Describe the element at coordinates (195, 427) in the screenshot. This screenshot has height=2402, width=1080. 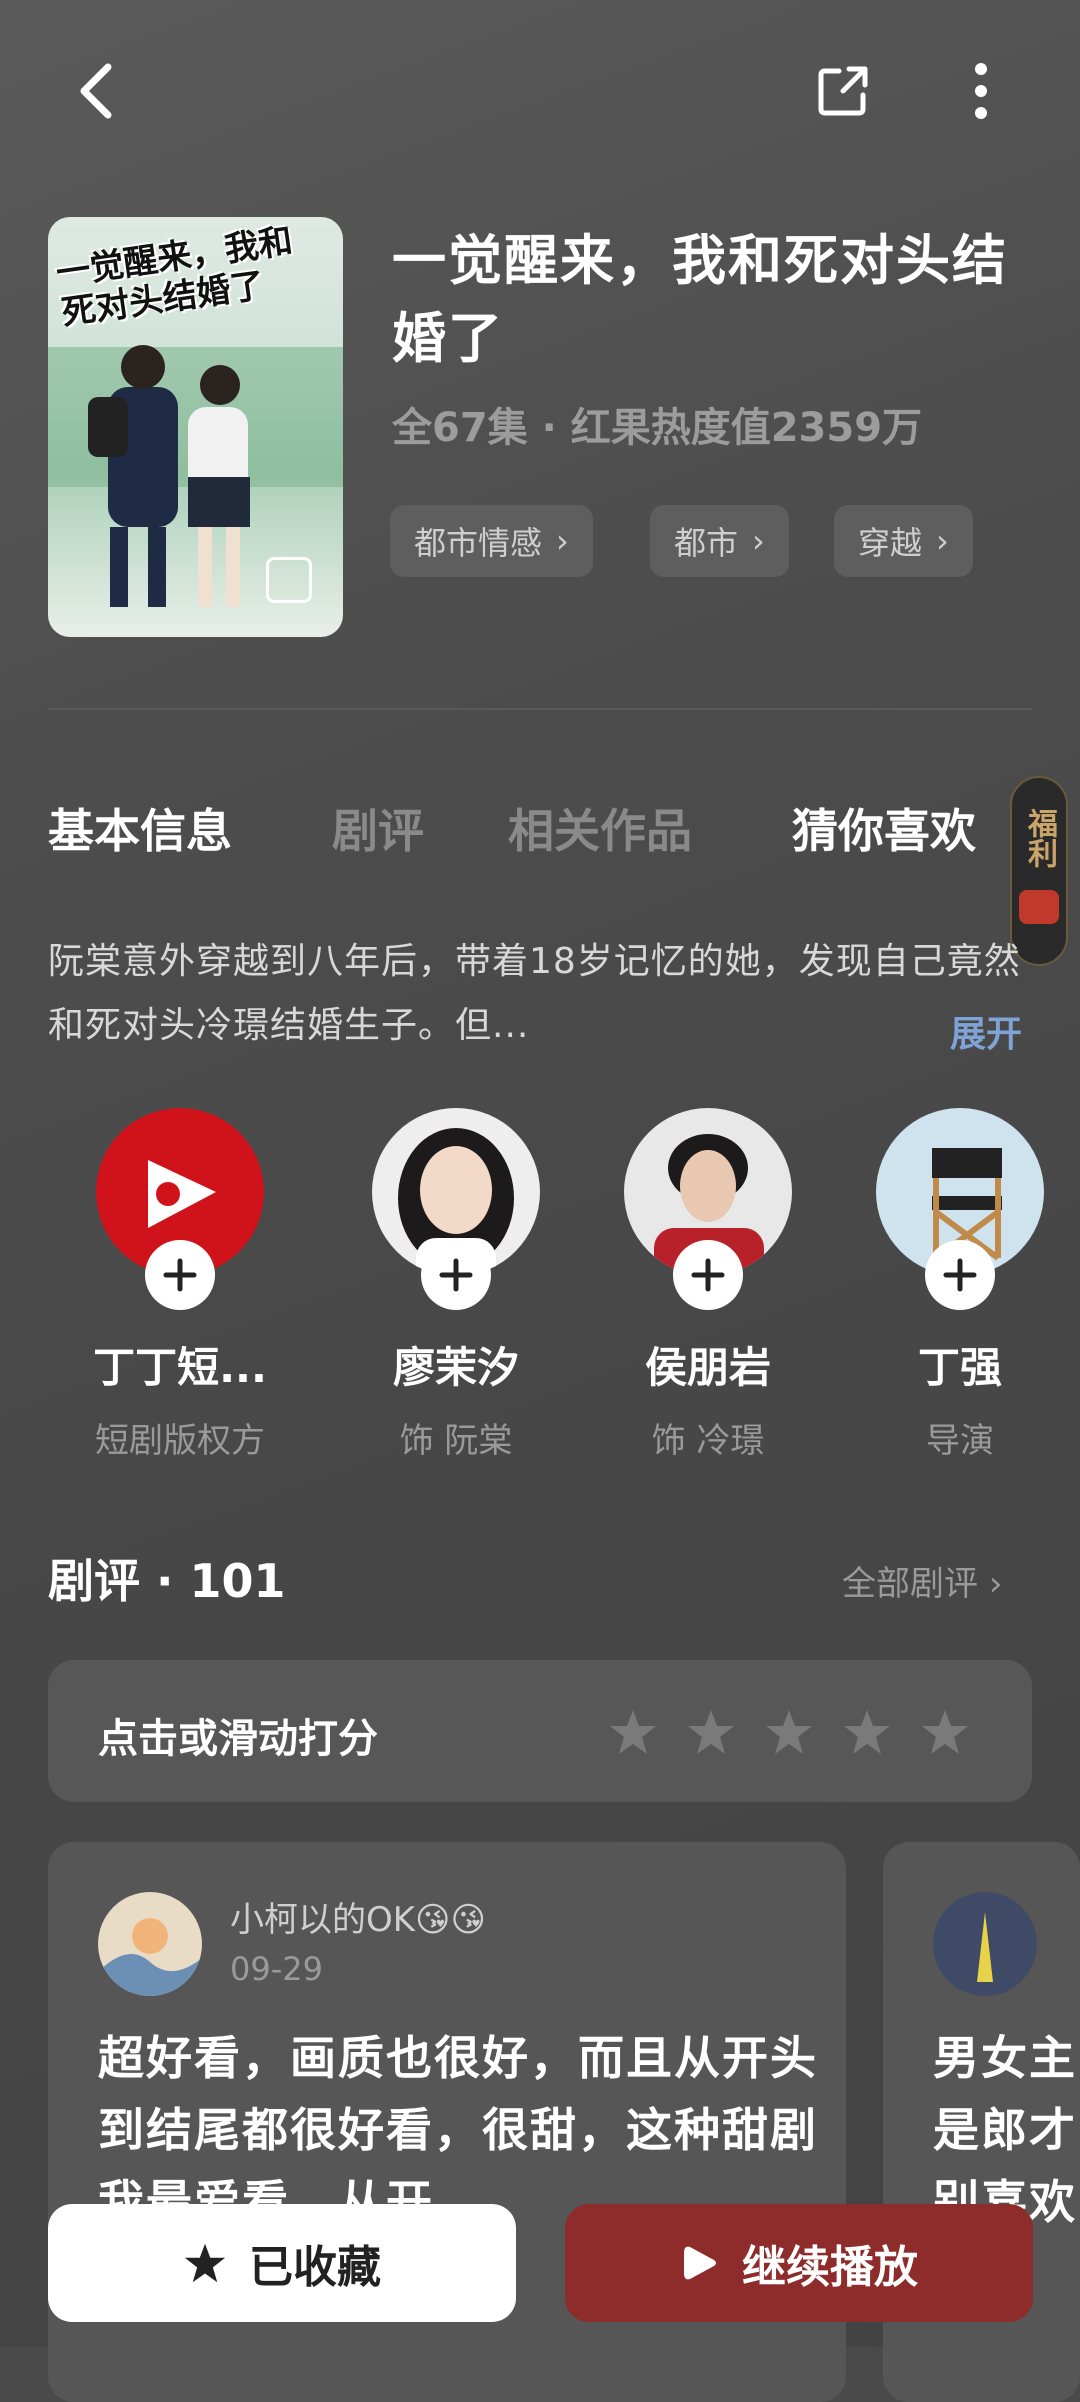
I see `drama-poster: 一觉醒来，我和死对头结婚了` at that location.